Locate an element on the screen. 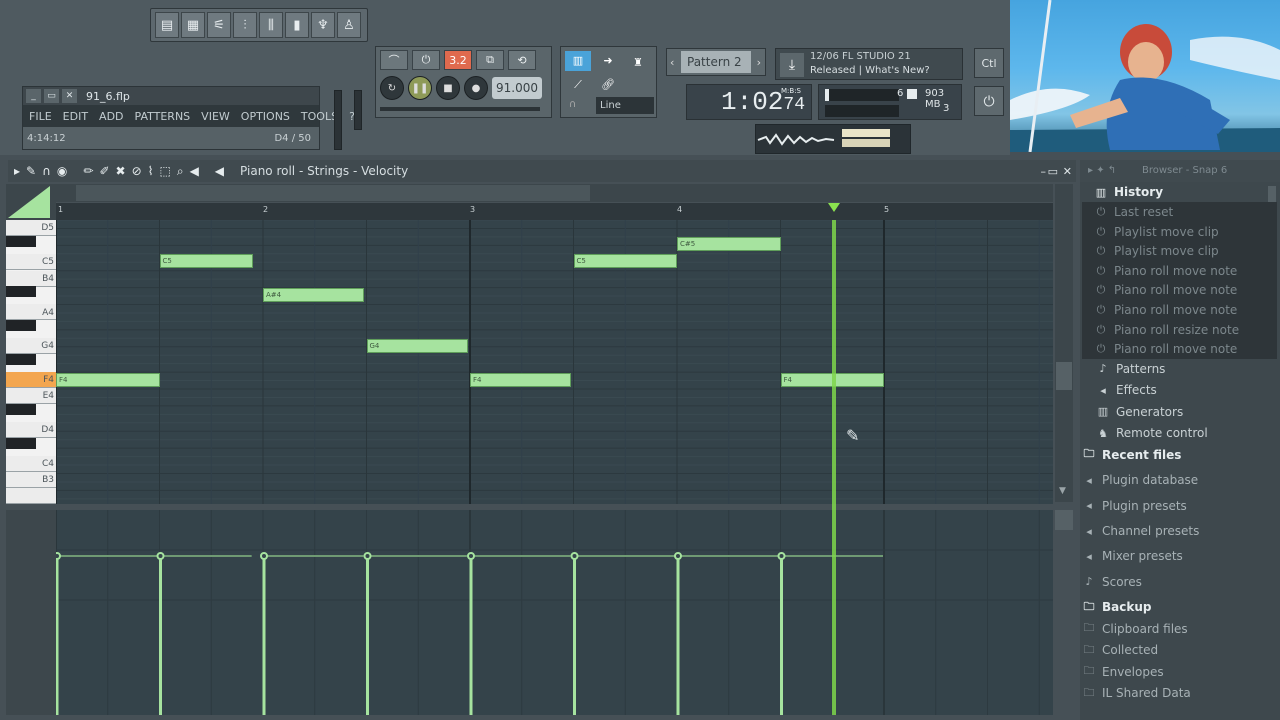 The height and width of the screenshot is (720, 1280). ctl-button: Ctl is located at coordinates (989, 63).